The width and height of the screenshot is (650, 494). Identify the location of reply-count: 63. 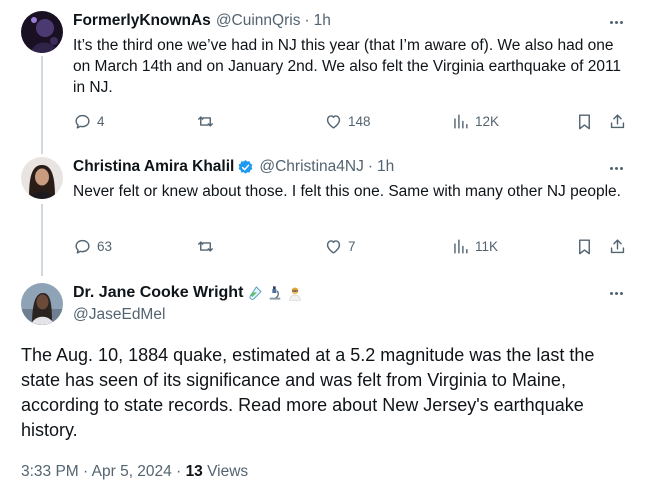
(105, 246).